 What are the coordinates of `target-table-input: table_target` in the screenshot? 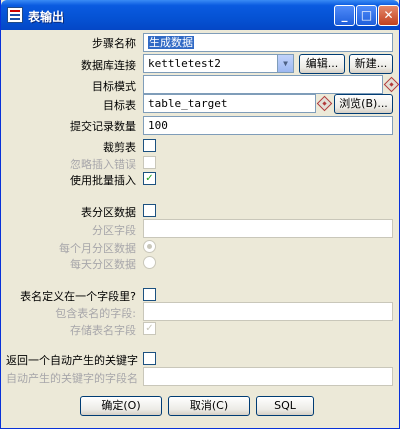 It's located at (229, 103).